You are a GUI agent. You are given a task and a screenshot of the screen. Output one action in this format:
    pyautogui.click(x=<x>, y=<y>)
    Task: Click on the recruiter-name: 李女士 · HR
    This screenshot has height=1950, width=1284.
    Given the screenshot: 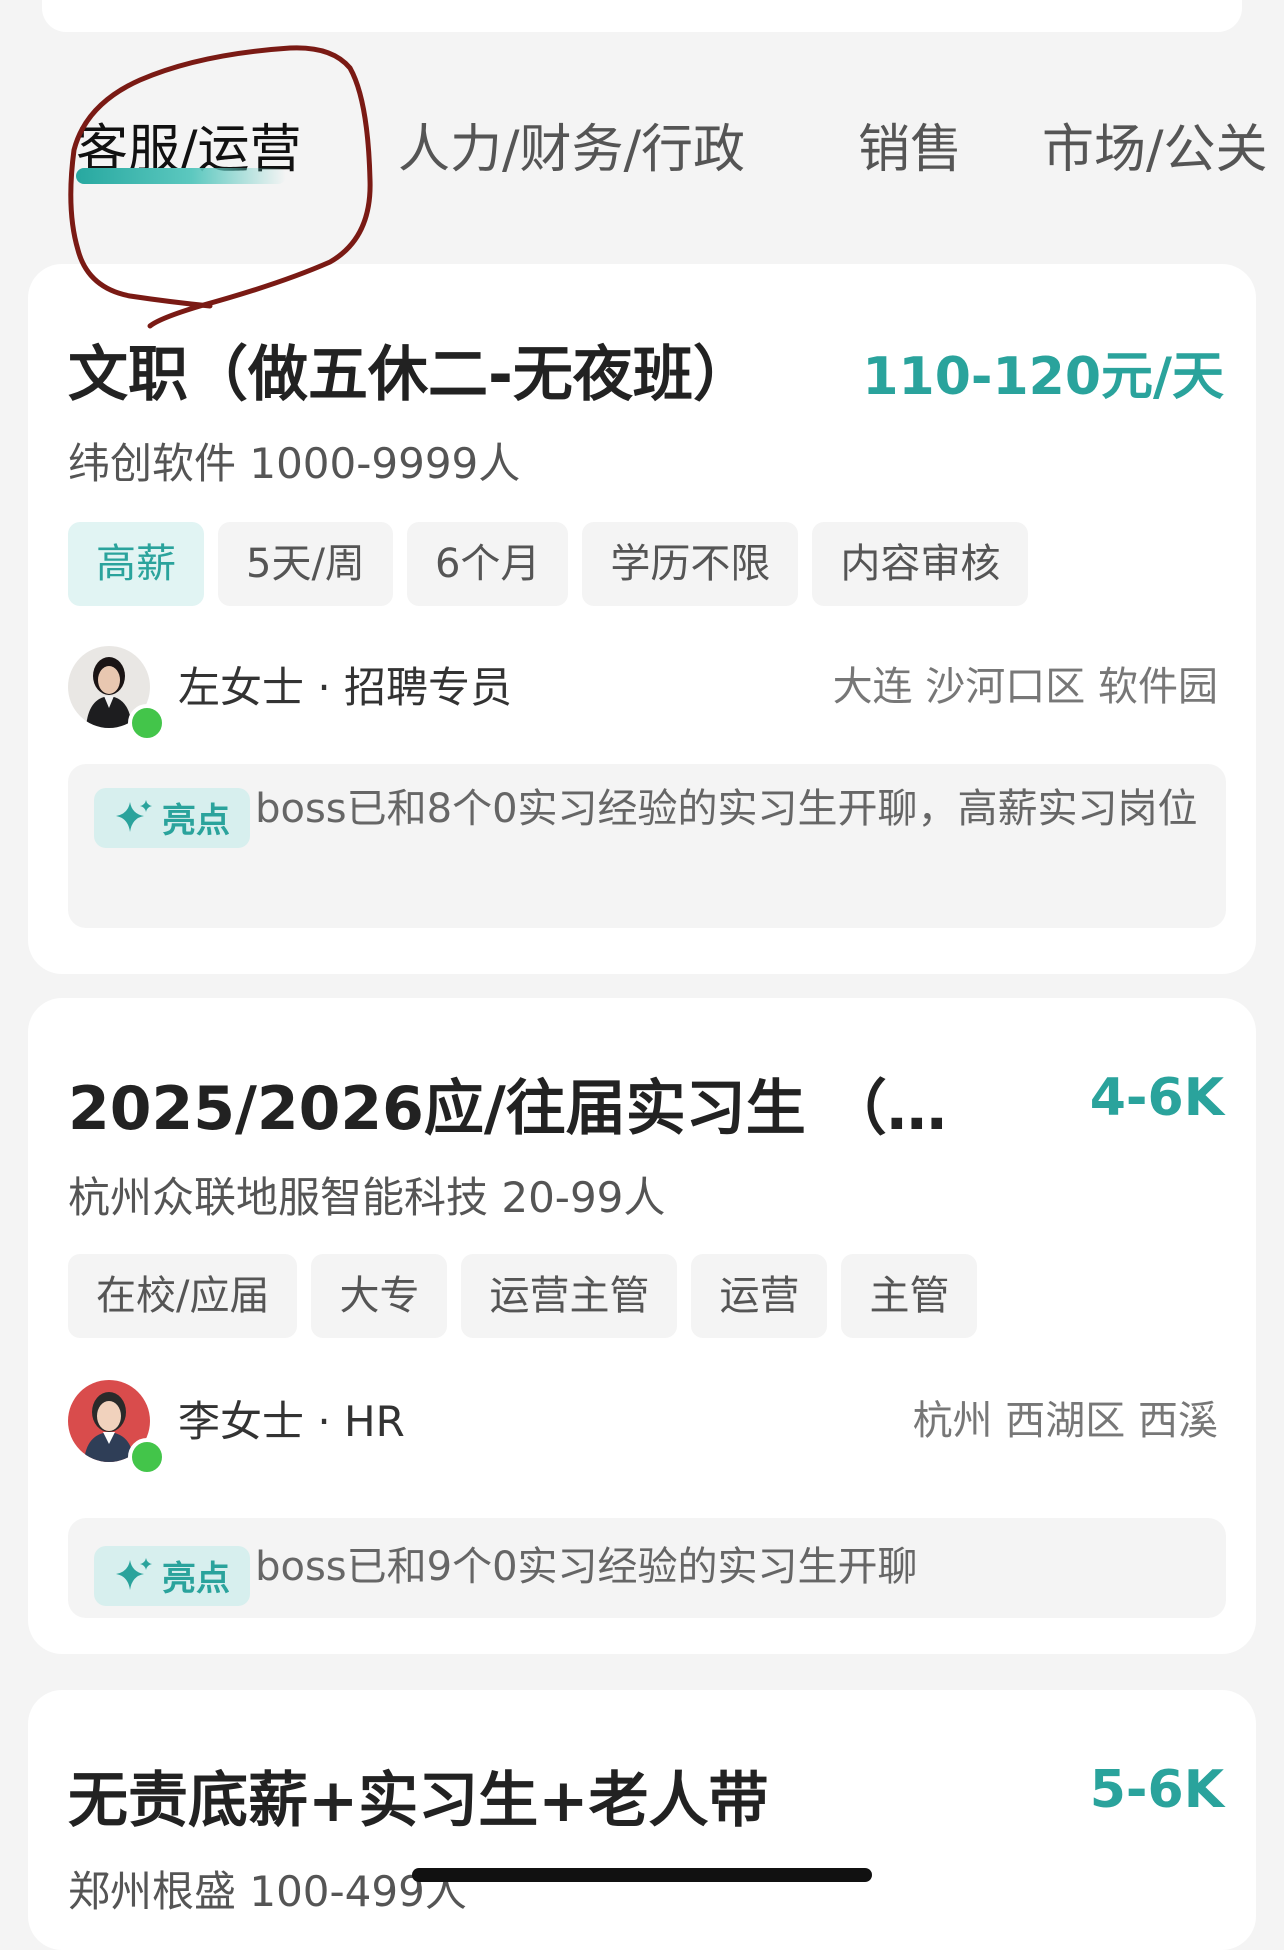 What is the action you would take?
    pyautogui.click(x=291, y=1421)
    